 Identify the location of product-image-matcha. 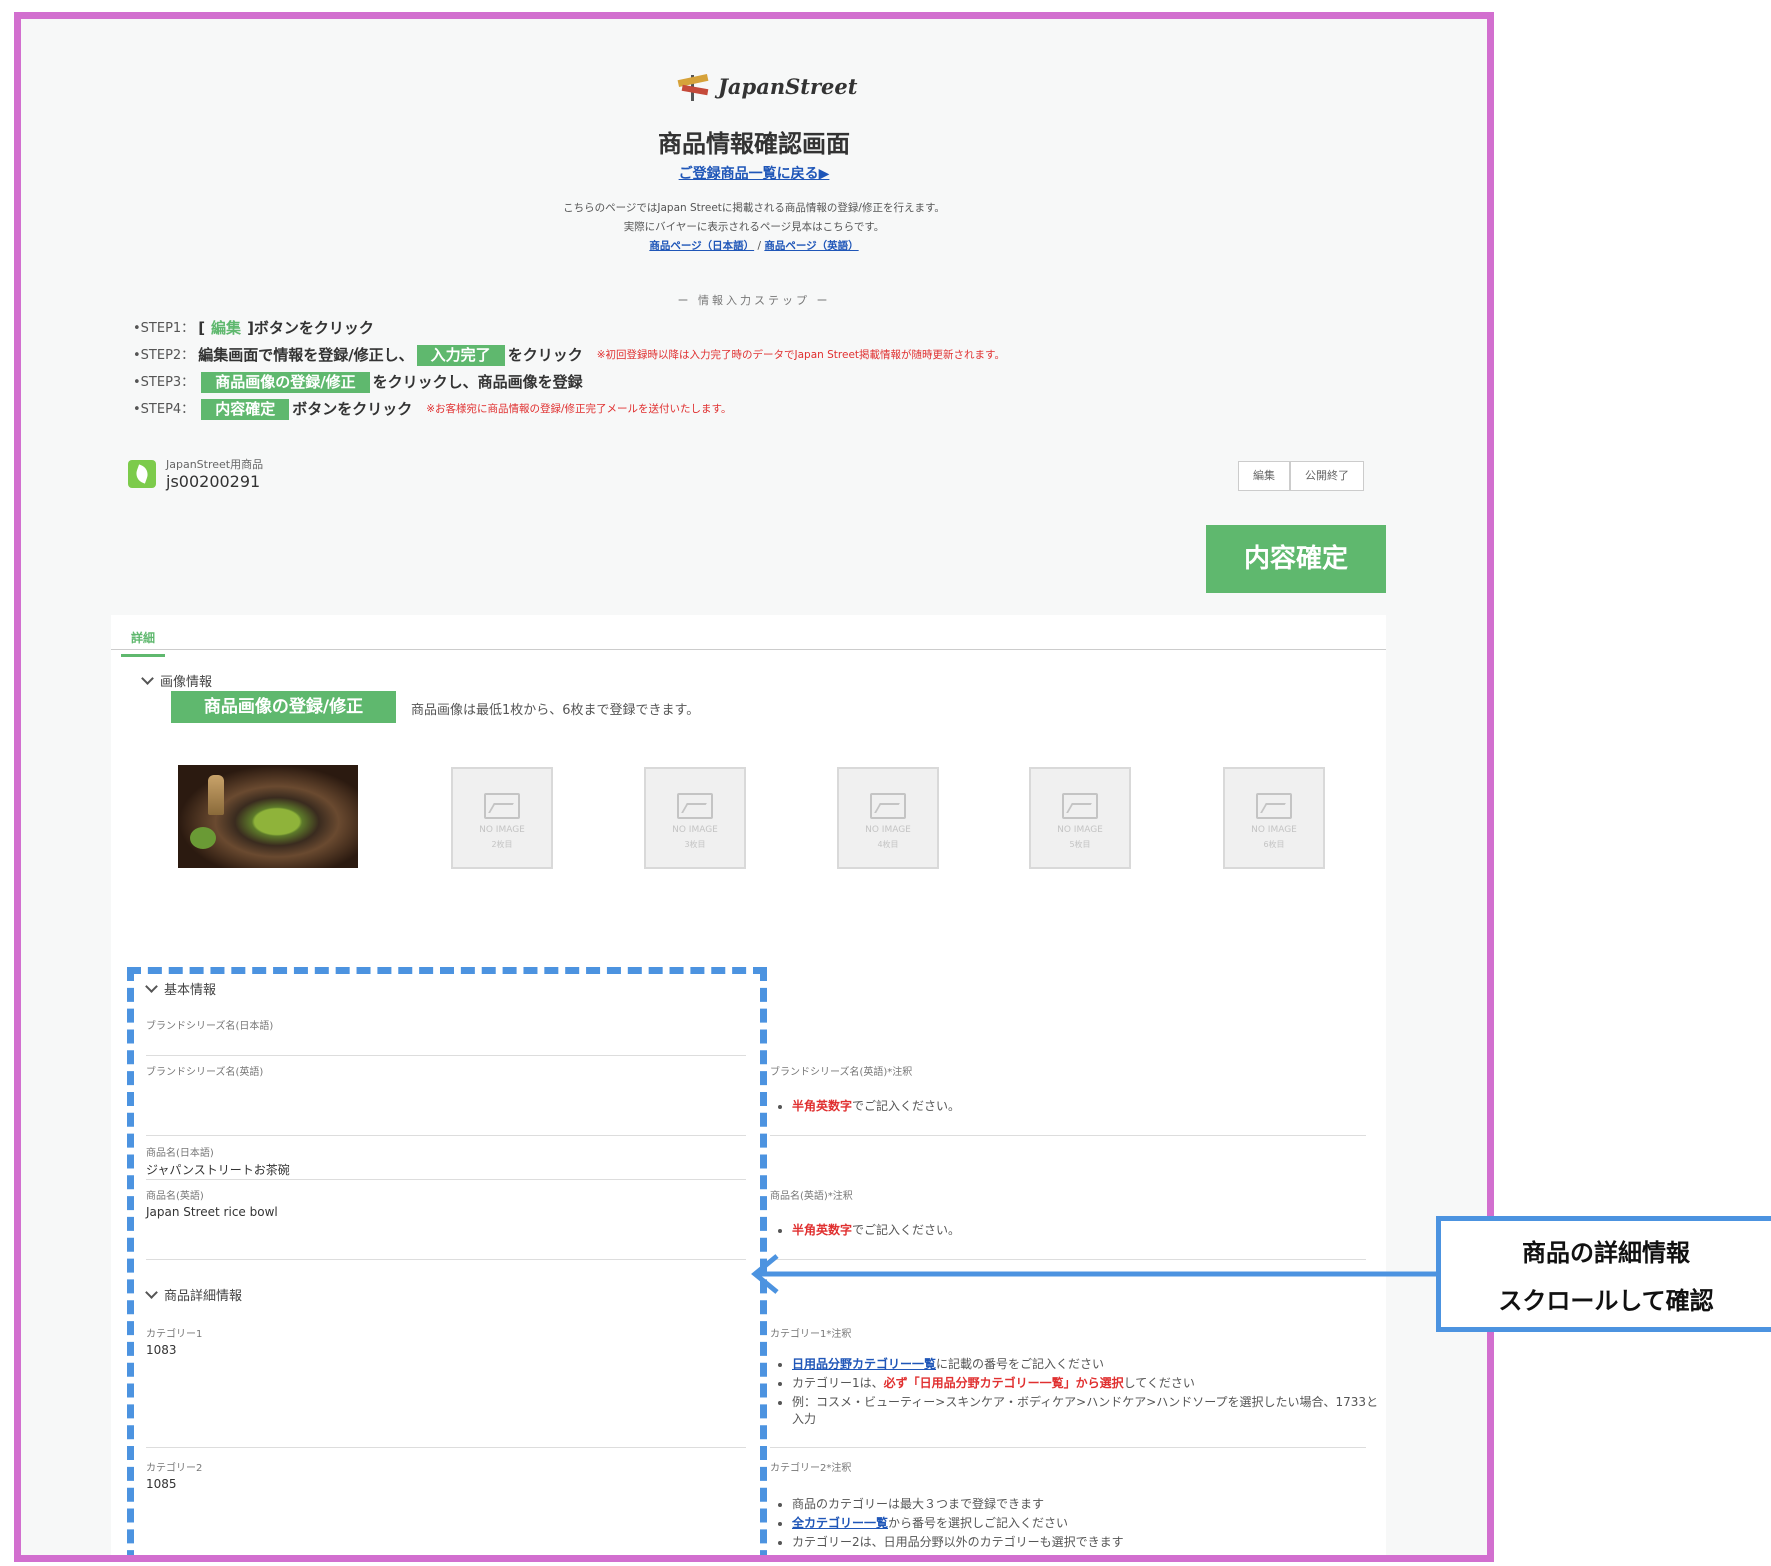
(268, 816).